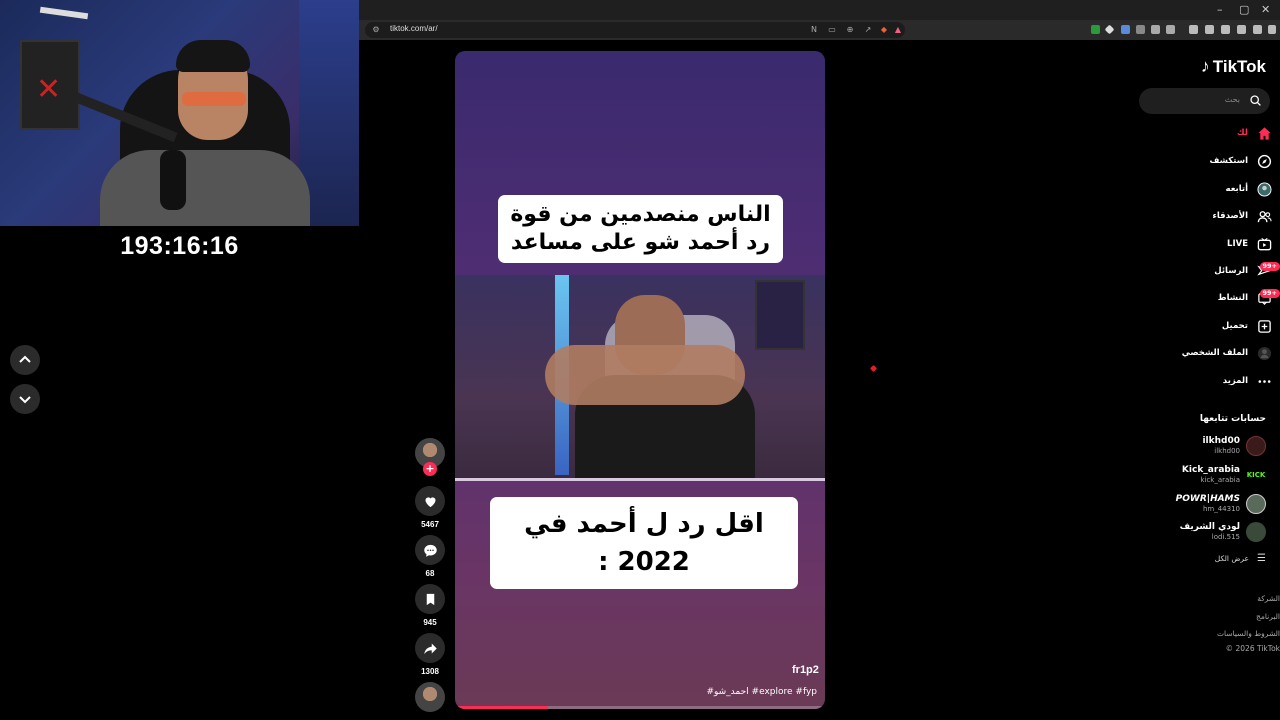 This screenshot has height=720, width=1280. What do you see at coordinates (1247, 381) in the screenshot?
I see `menu-more: المزيد` at bounding box center [1247, 381].